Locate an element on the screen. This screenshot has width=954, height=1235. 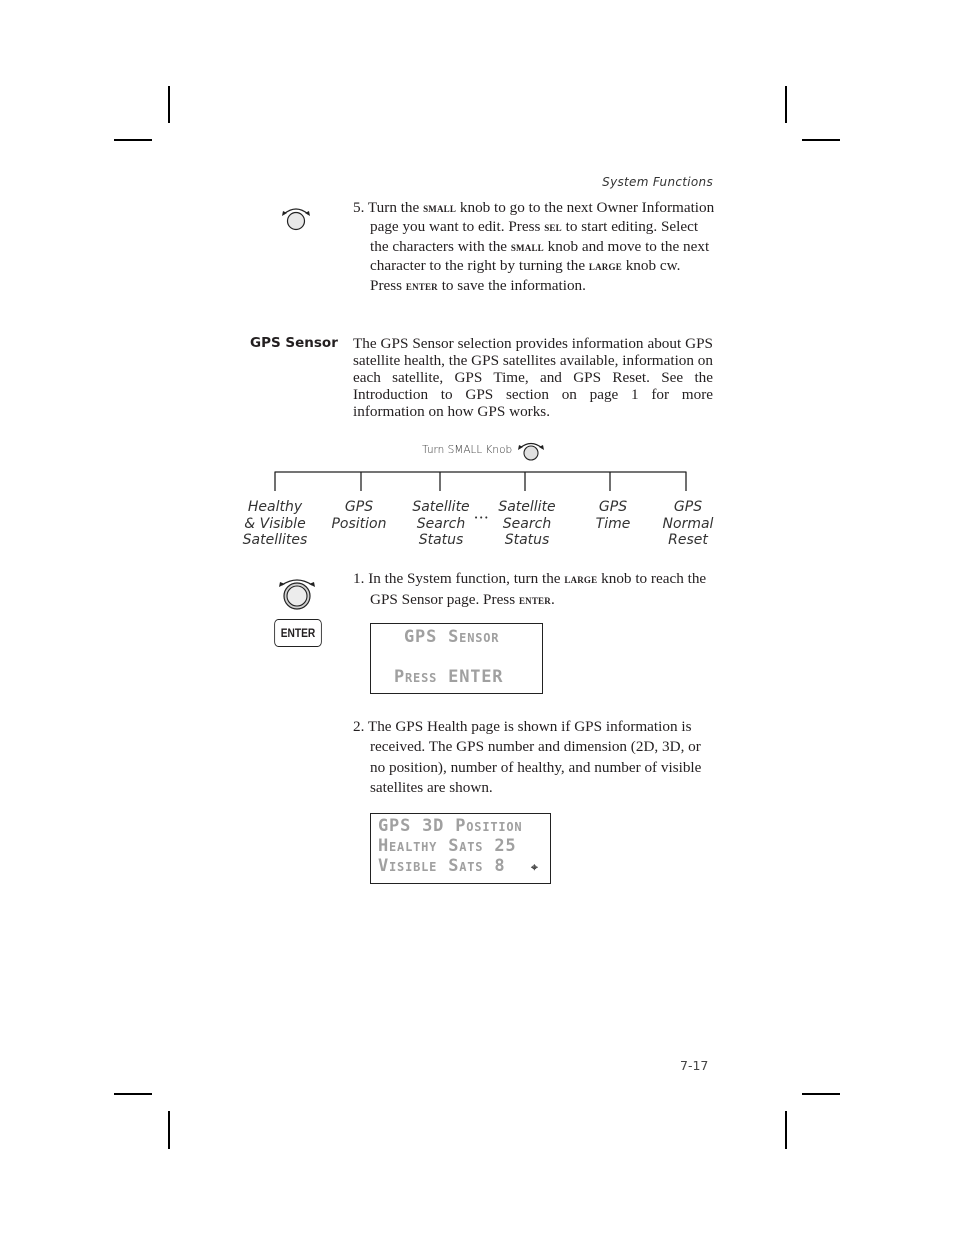
page-node-healthy-visible: Healthy & Visible Satellites is located at coordinates (275, 523).